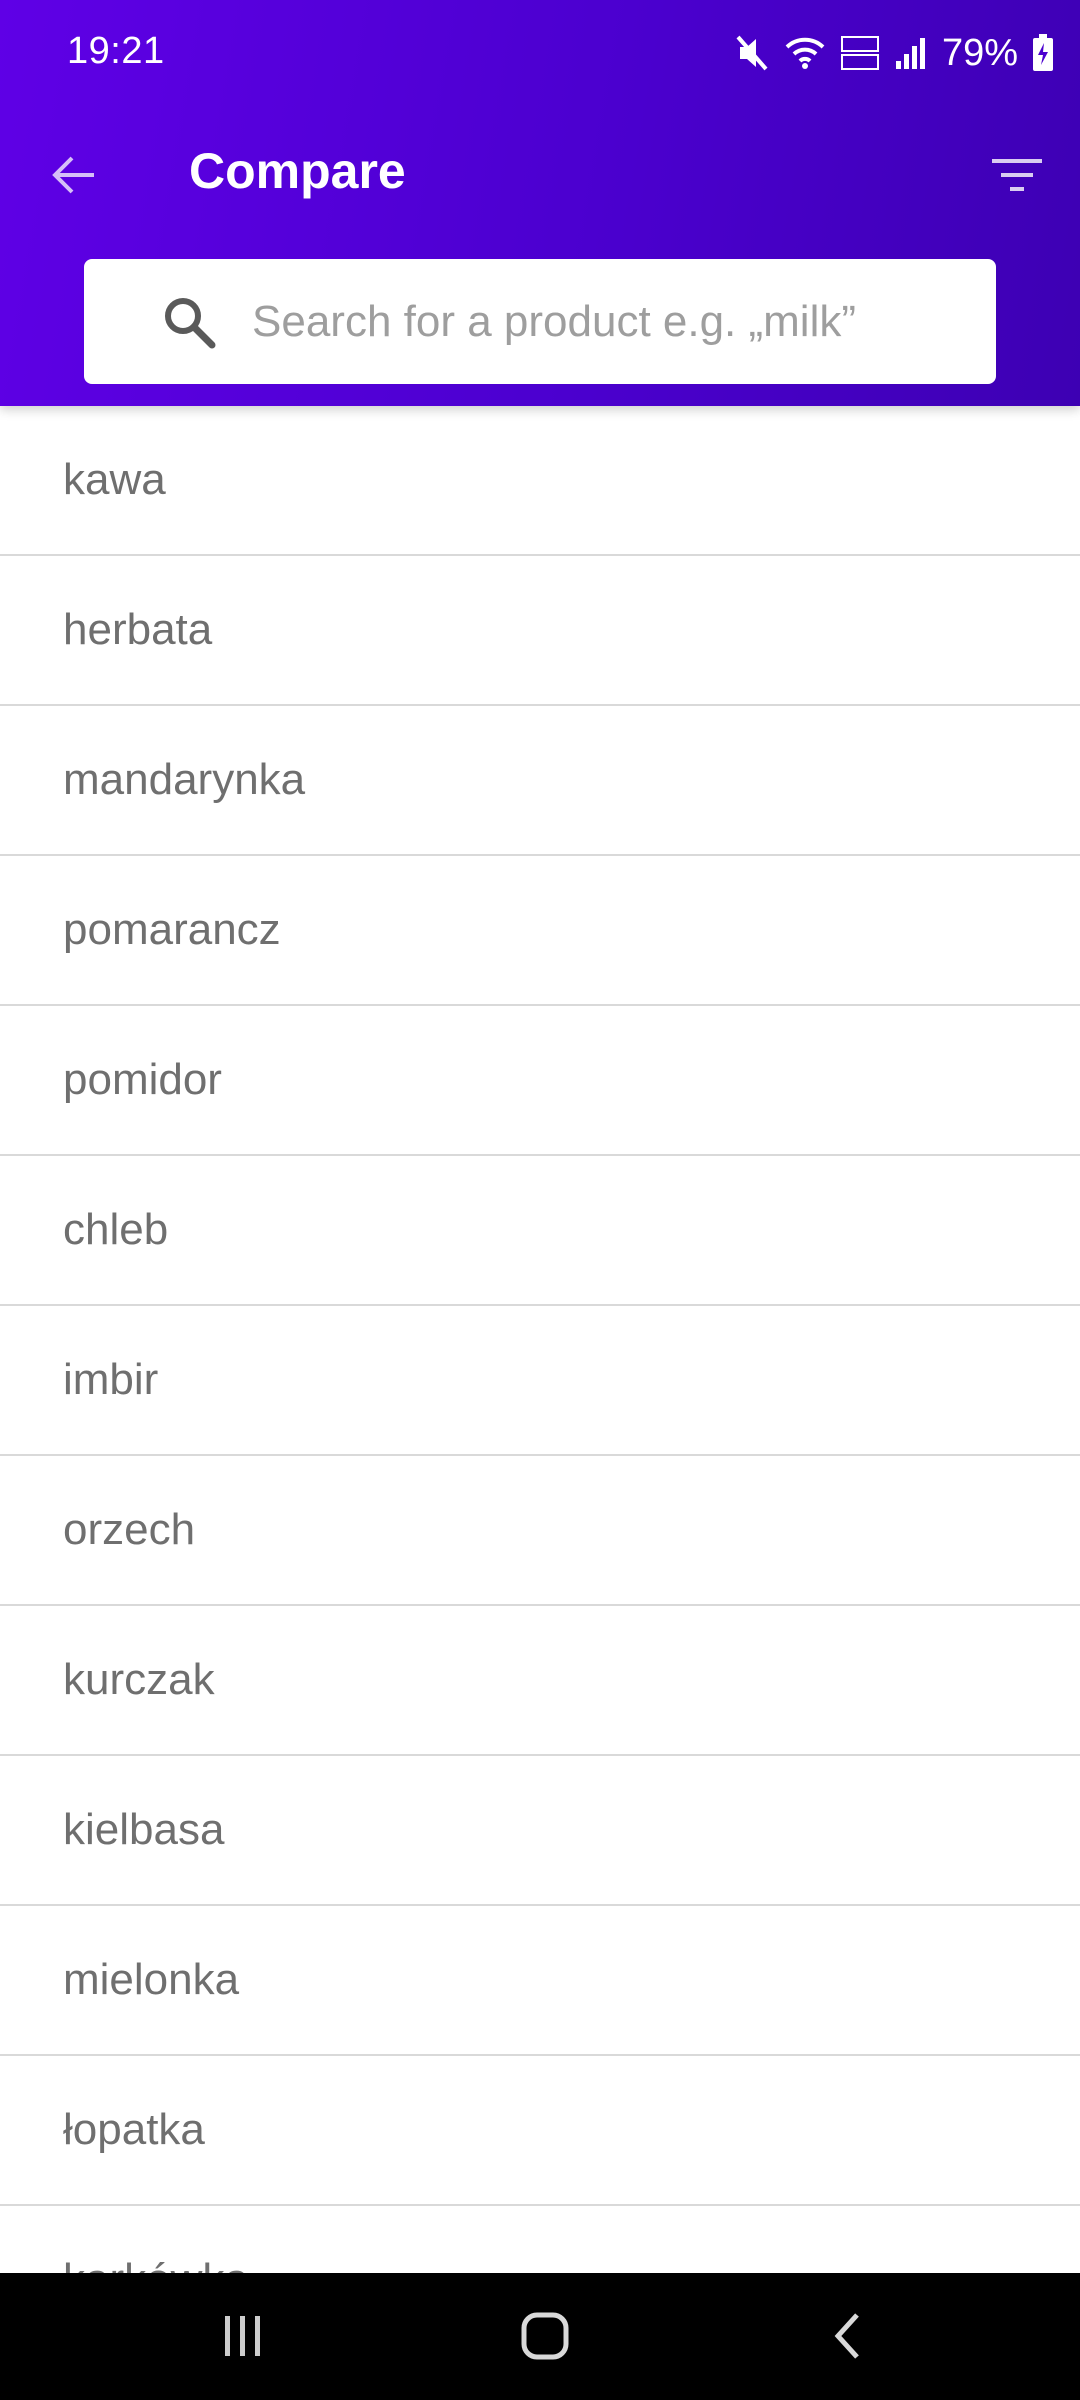  I want to click on filter-icon, so click(1017, 175).